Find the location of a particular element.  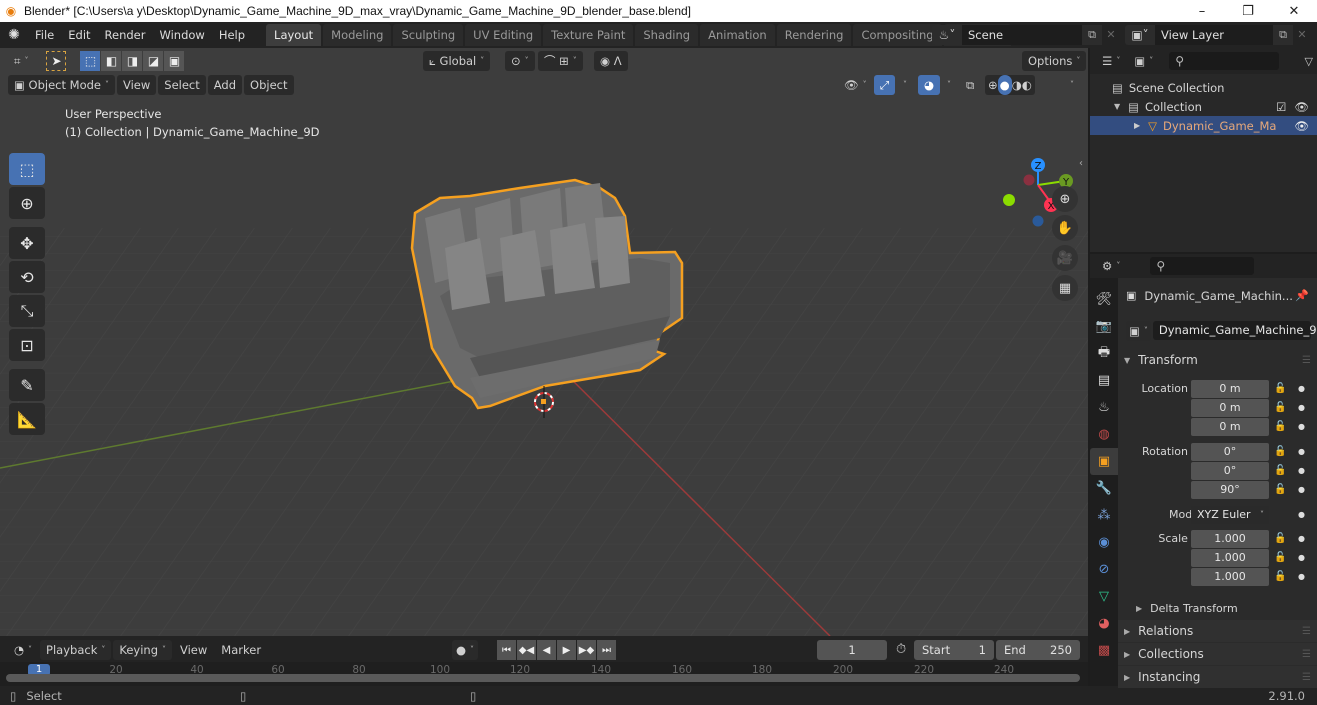

pin-icon: 📌 is located at coordinates (1302, 295).